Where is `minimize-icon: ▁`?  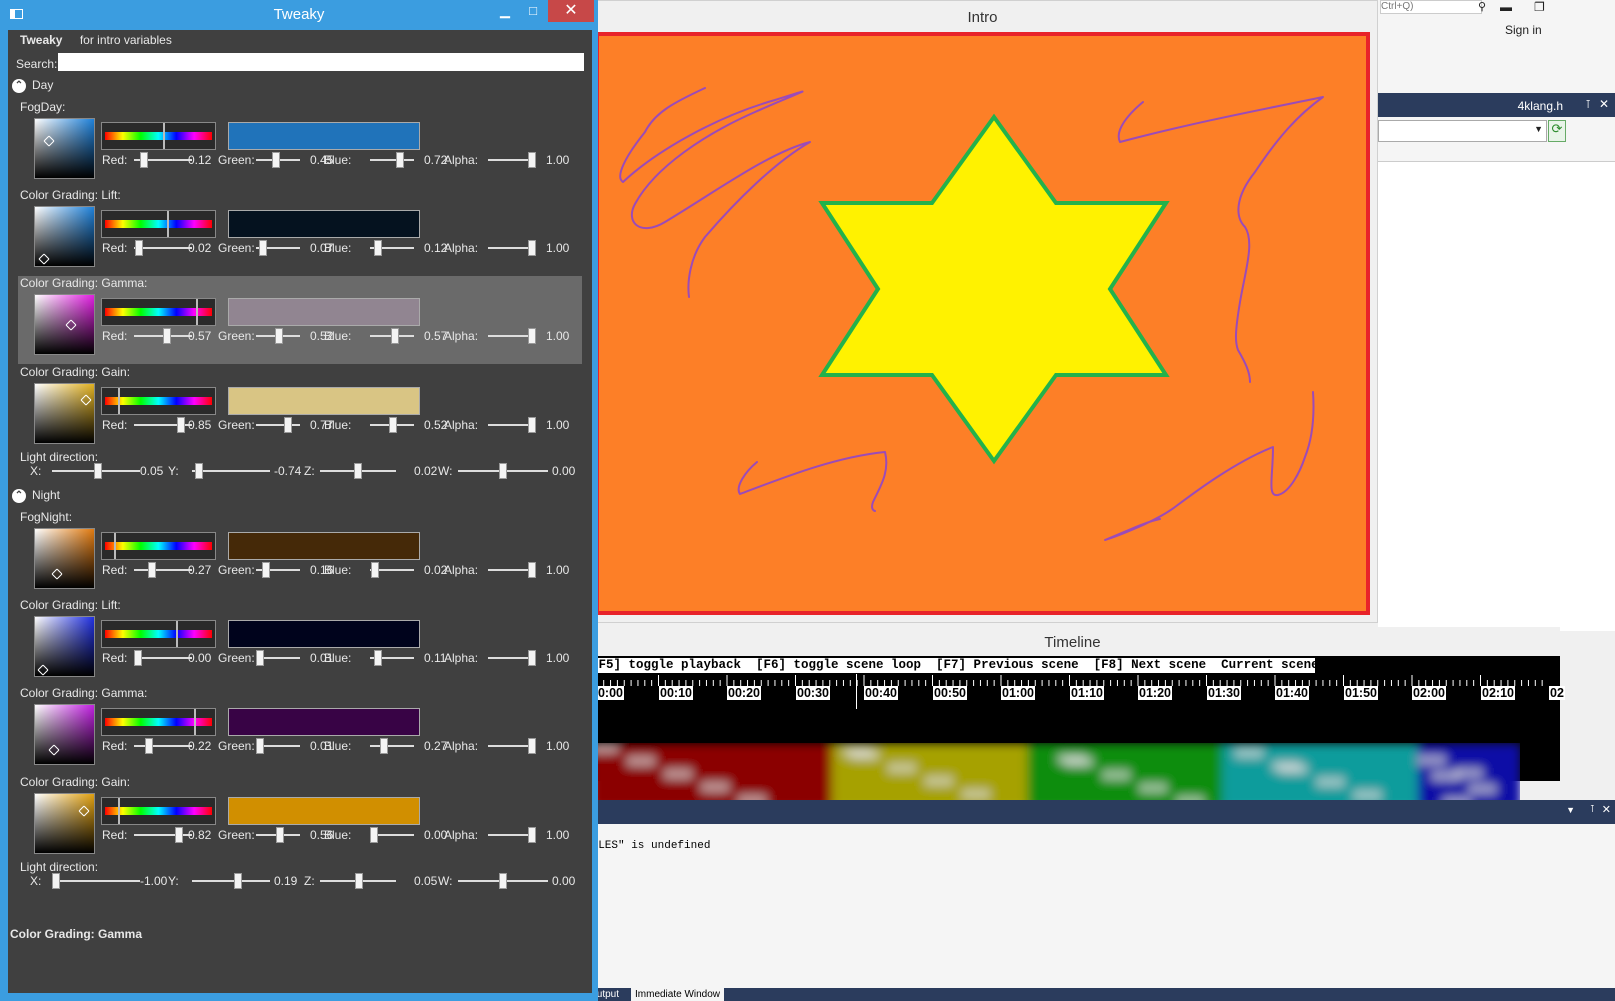 minimize-icon: ▁ is located at coordinates (505, 11).